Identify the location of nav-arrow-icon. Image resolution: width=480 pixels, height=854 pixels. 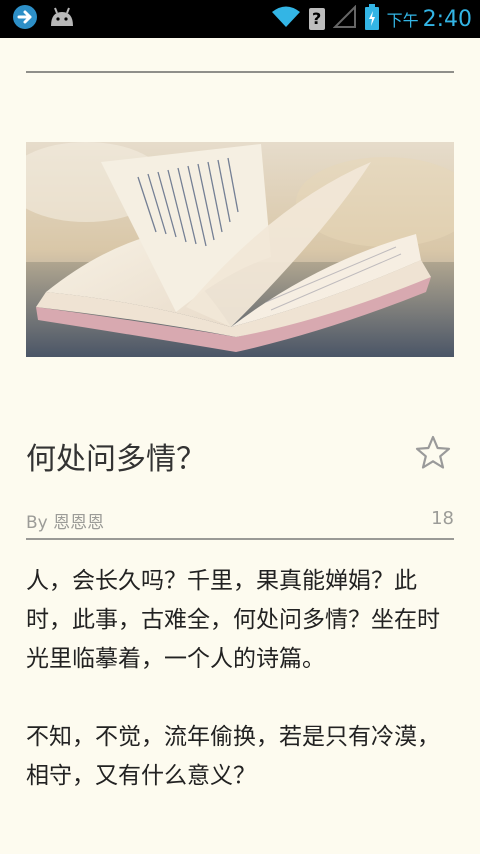
(25, 19).